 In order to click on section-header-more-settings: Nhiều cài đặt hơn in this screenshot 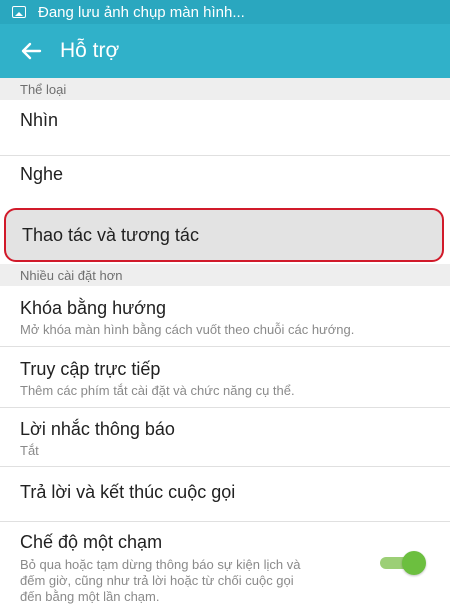, I will do `click(225, 275)`.